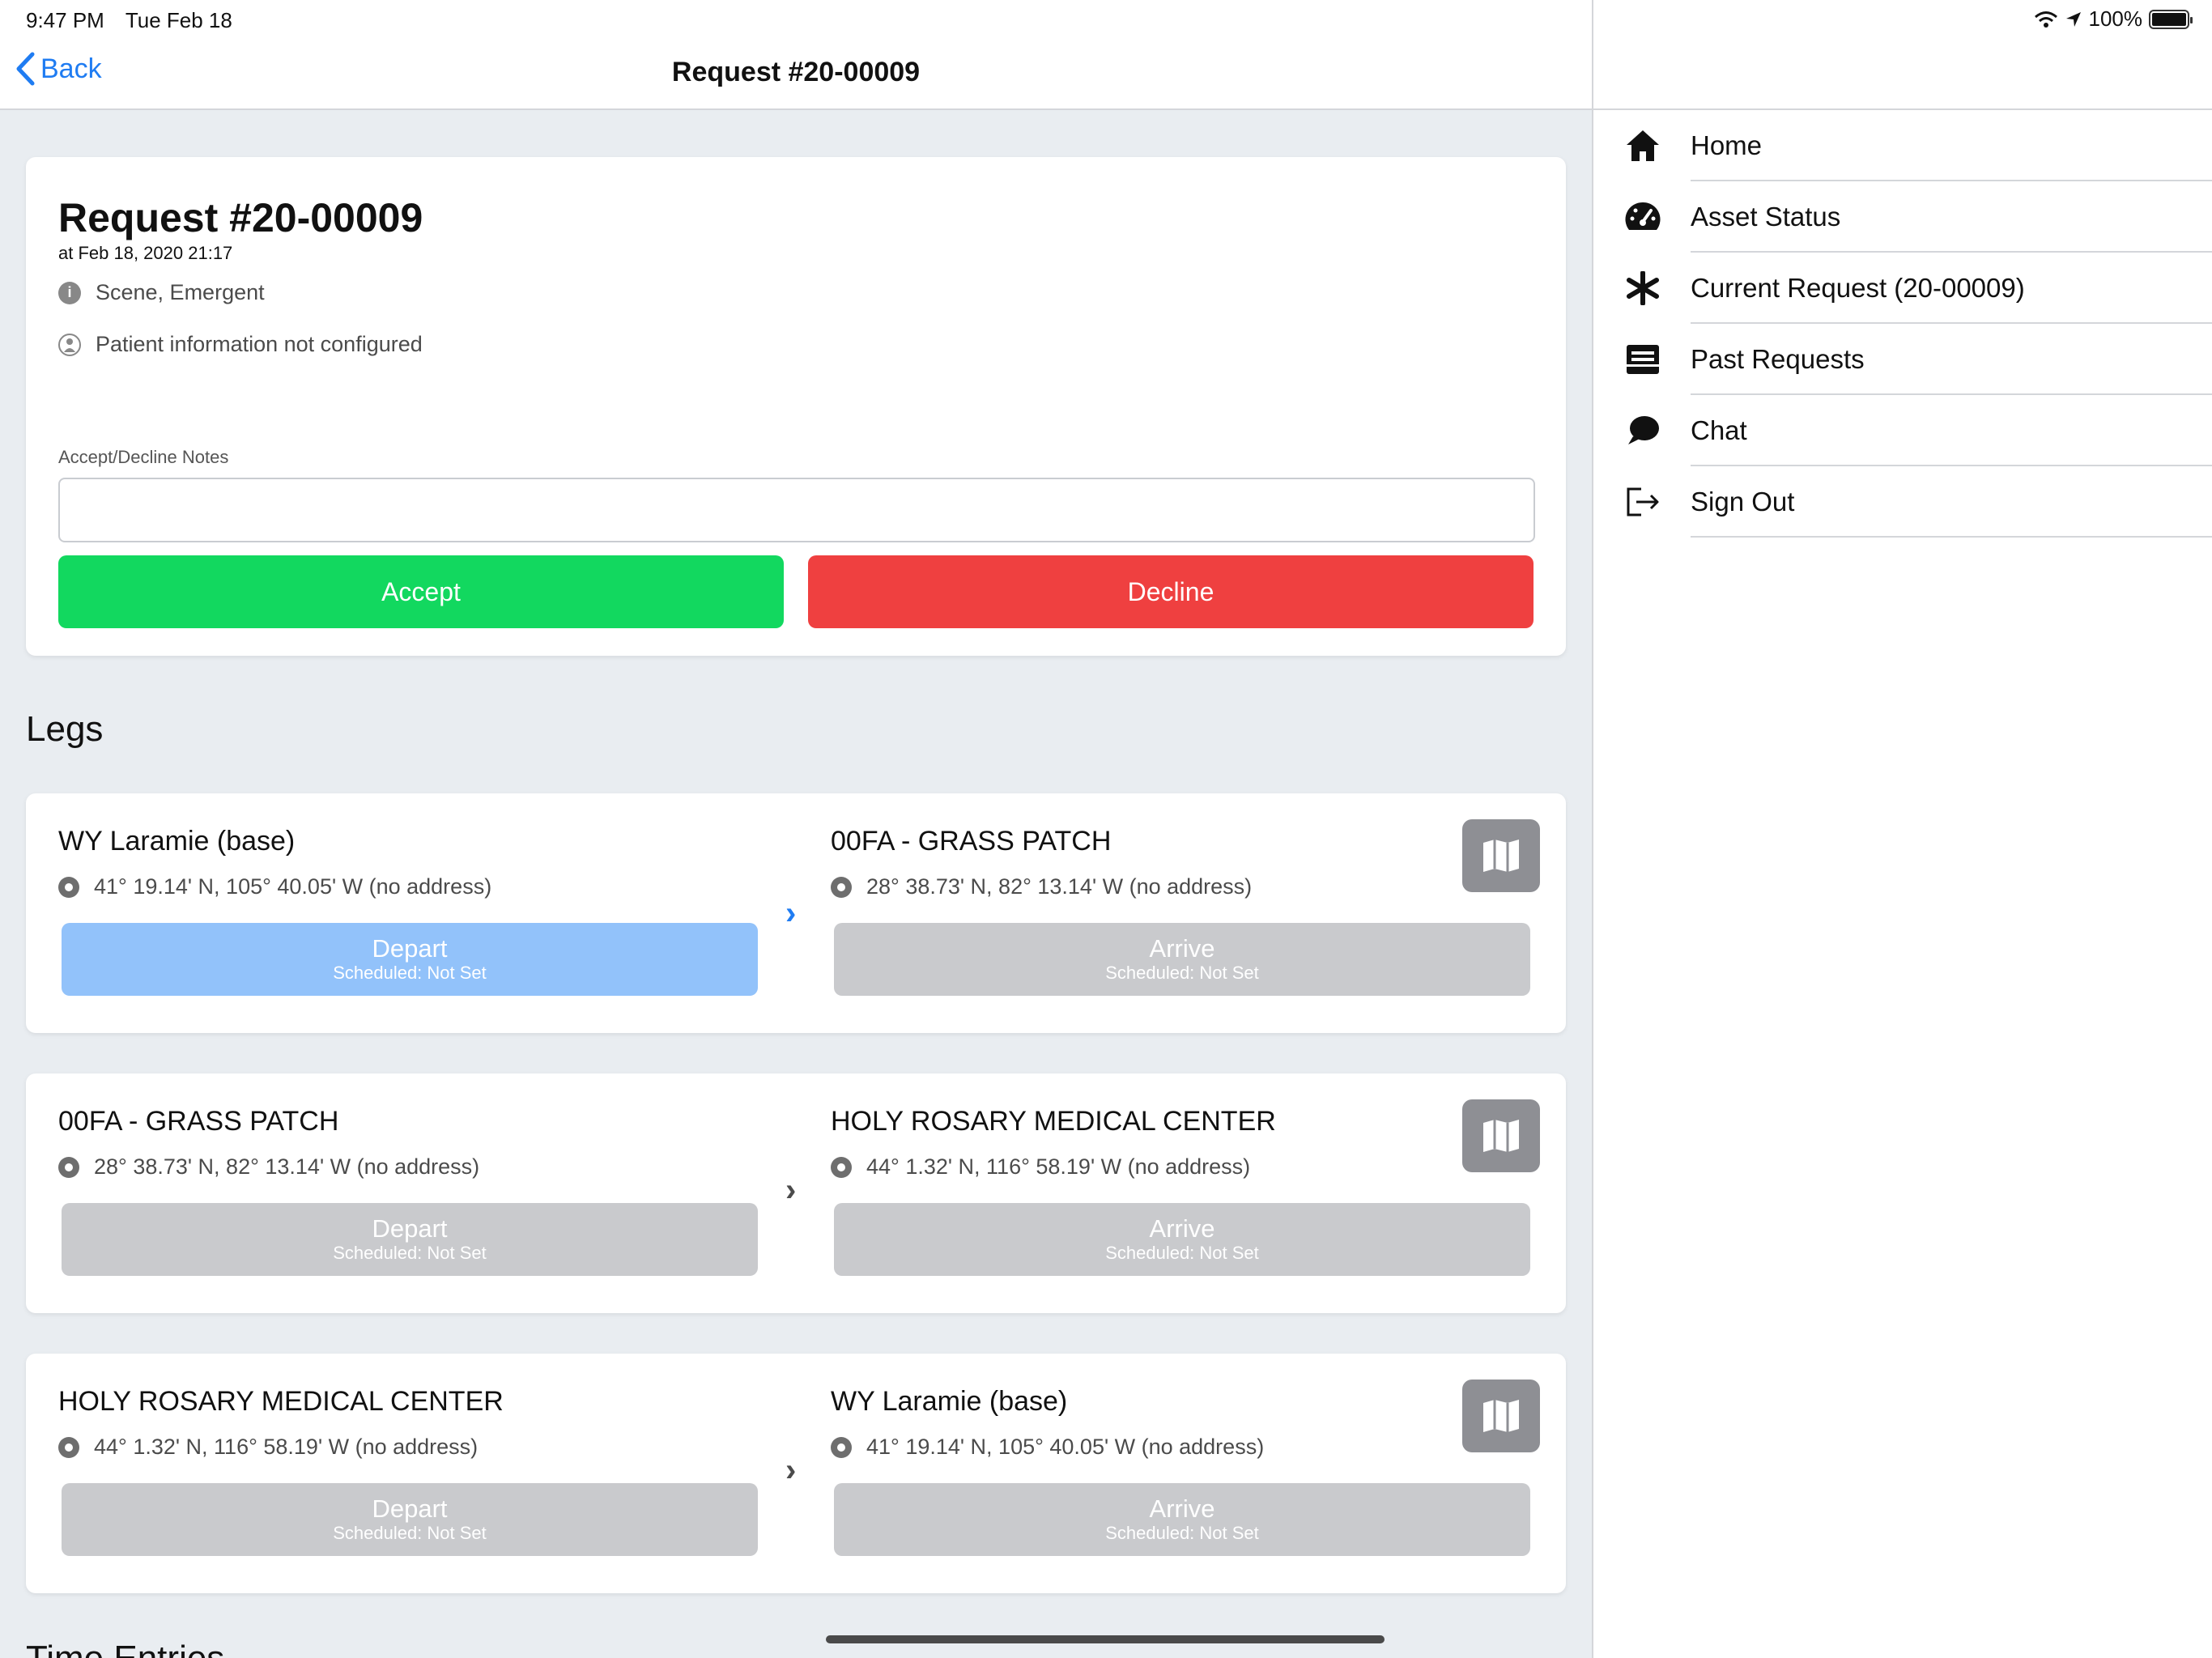 Image resolution: width=2212 pixels, height=1658 pixels. What do you see at coordinates (181, 292) in the screenshot?
I see `request-type: Scene, Emergent` at bounding box center [181, 292].